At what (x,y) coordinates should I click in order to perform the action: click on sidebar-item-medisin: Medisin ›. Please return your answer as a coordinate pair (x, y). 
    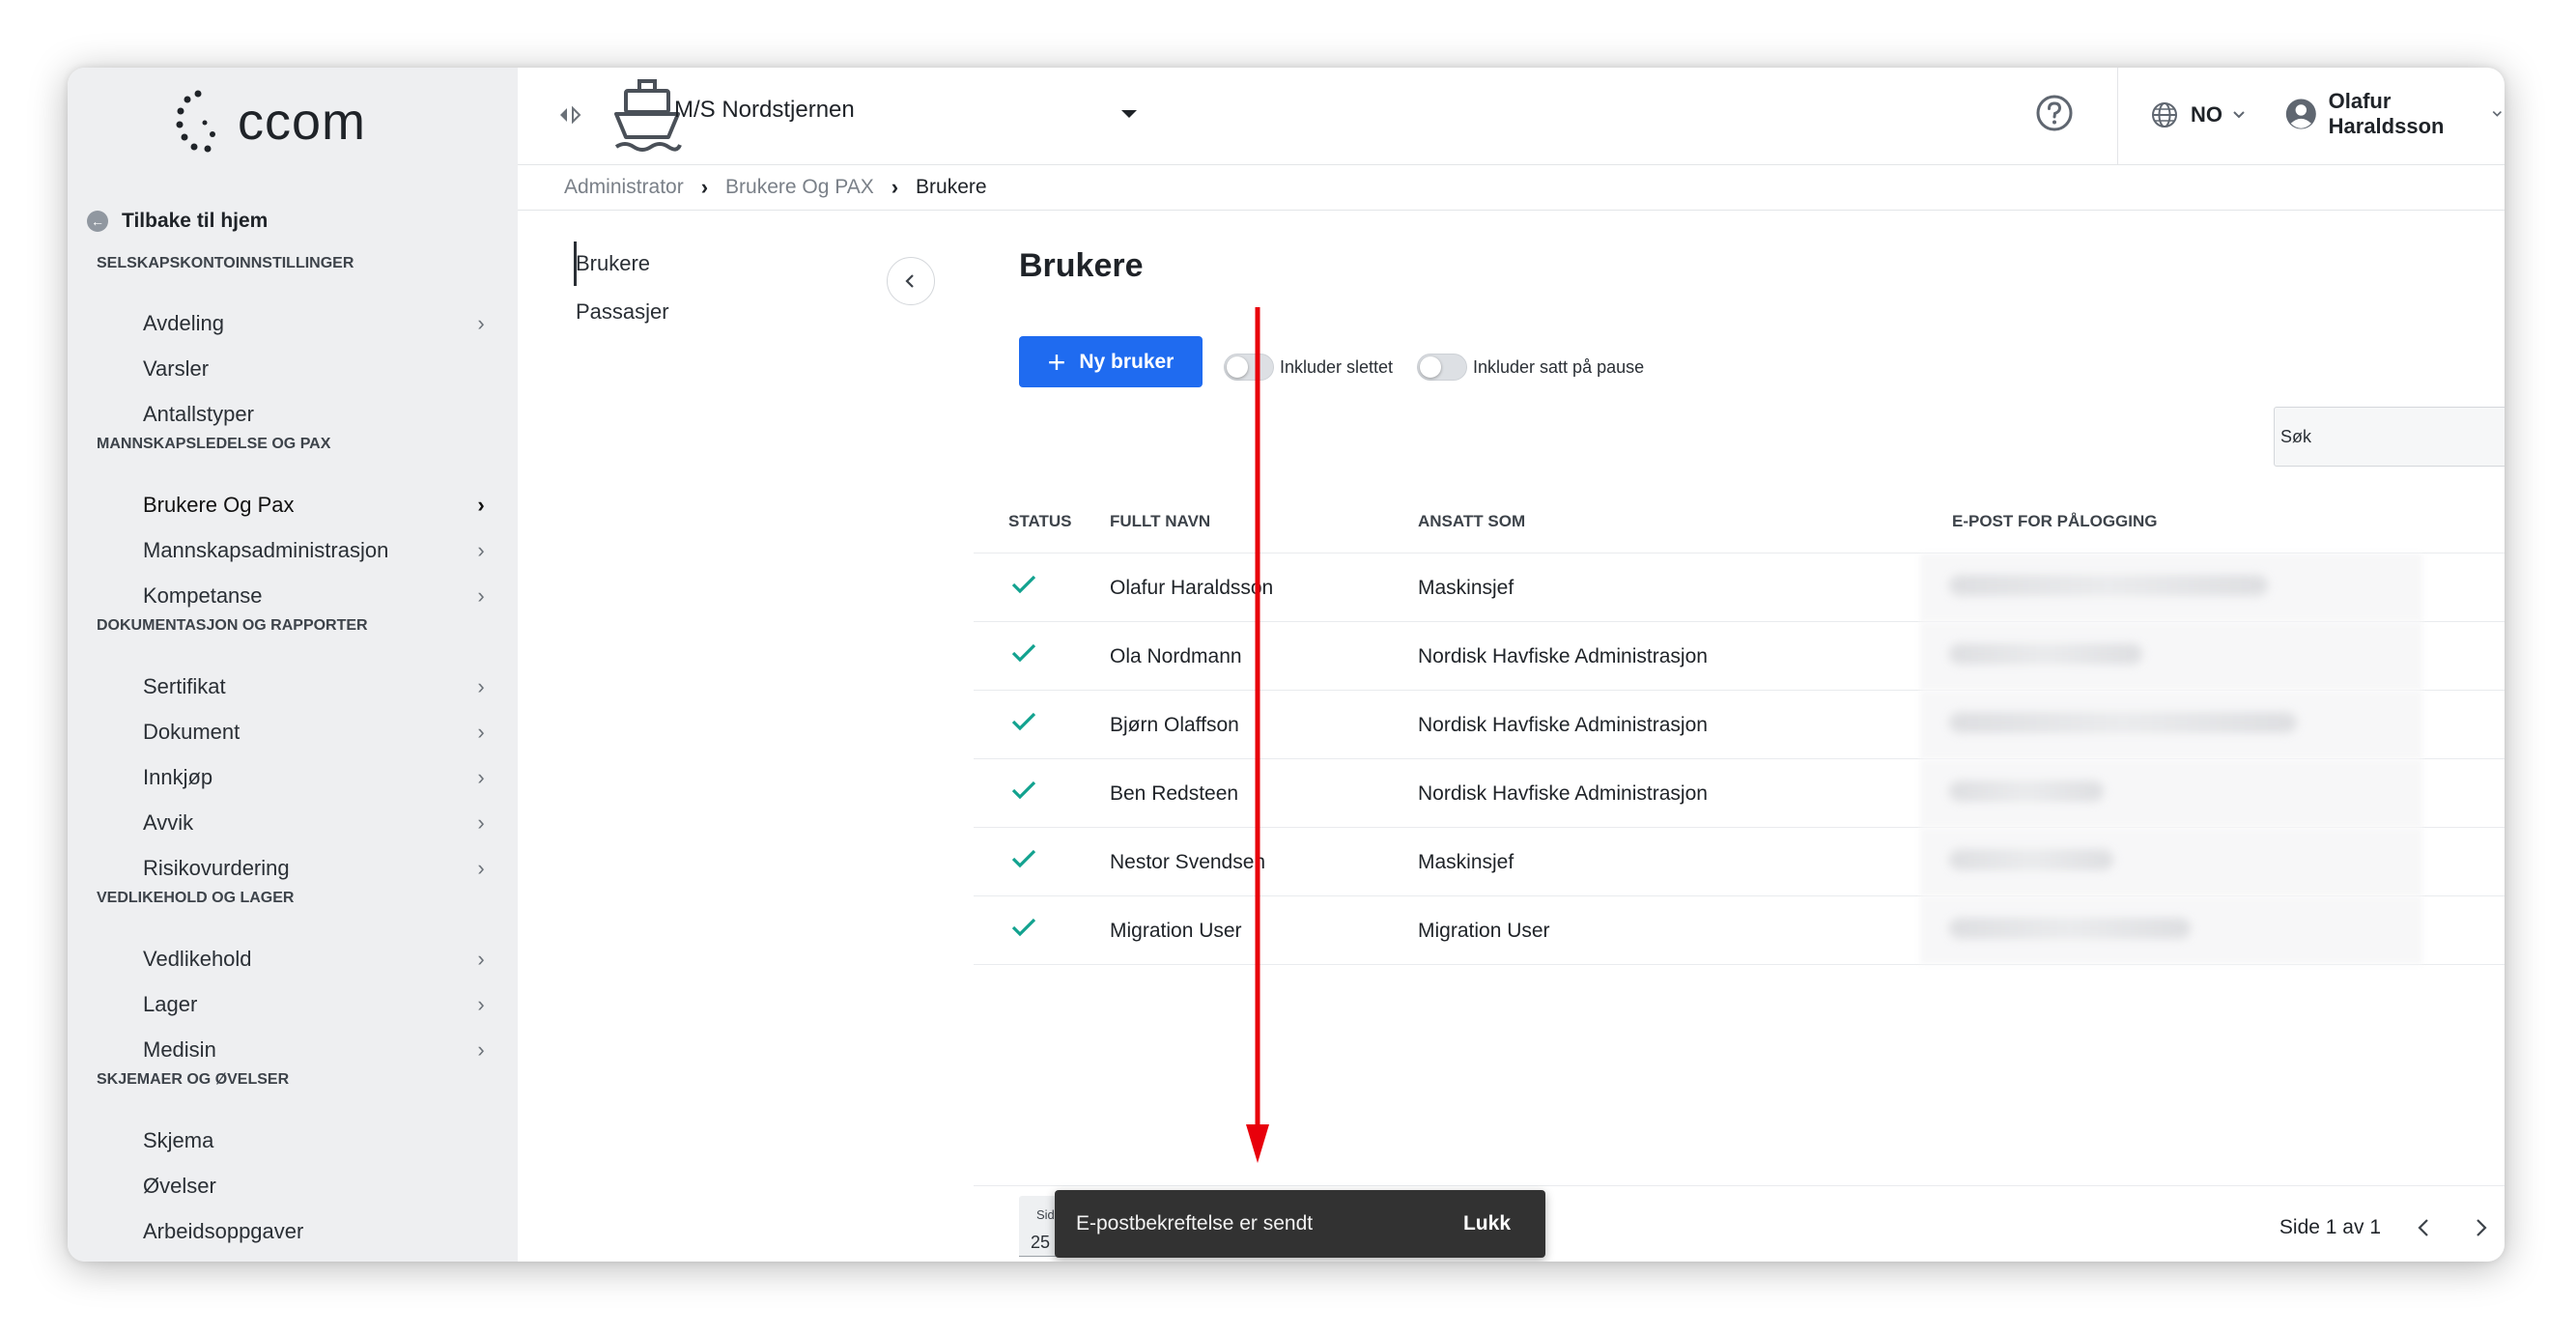
    Looking at the image, I should click on (317, 1050).